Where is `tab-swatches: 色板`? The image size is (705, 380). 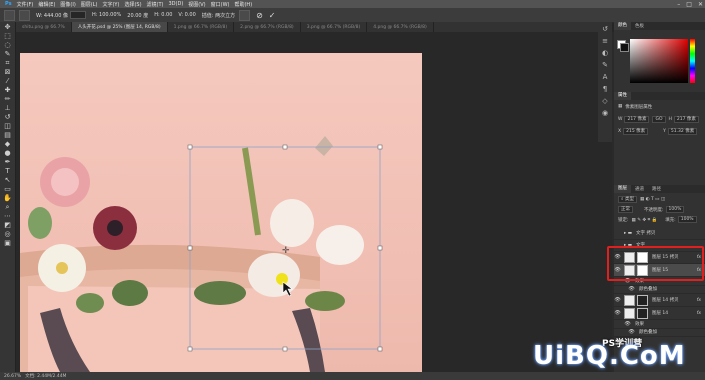 tab-swatches: 色板 is located at coordinates (639, 26).